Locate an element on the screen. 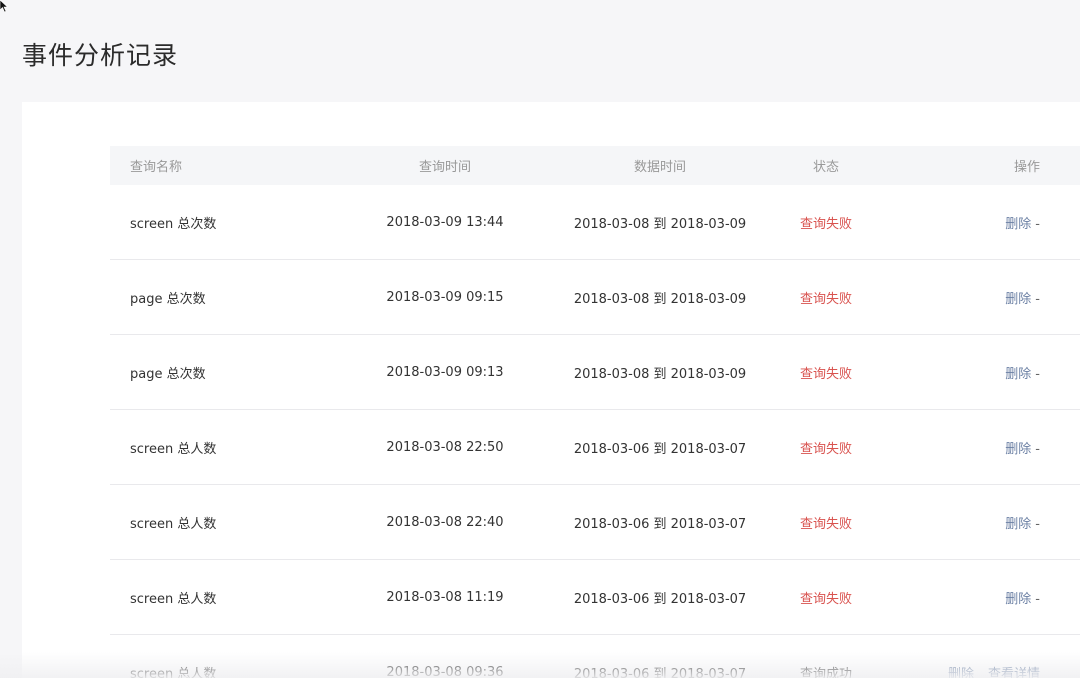  cell-query-time: 2018-03-08 22:40 is located at coordinates (445, 522).